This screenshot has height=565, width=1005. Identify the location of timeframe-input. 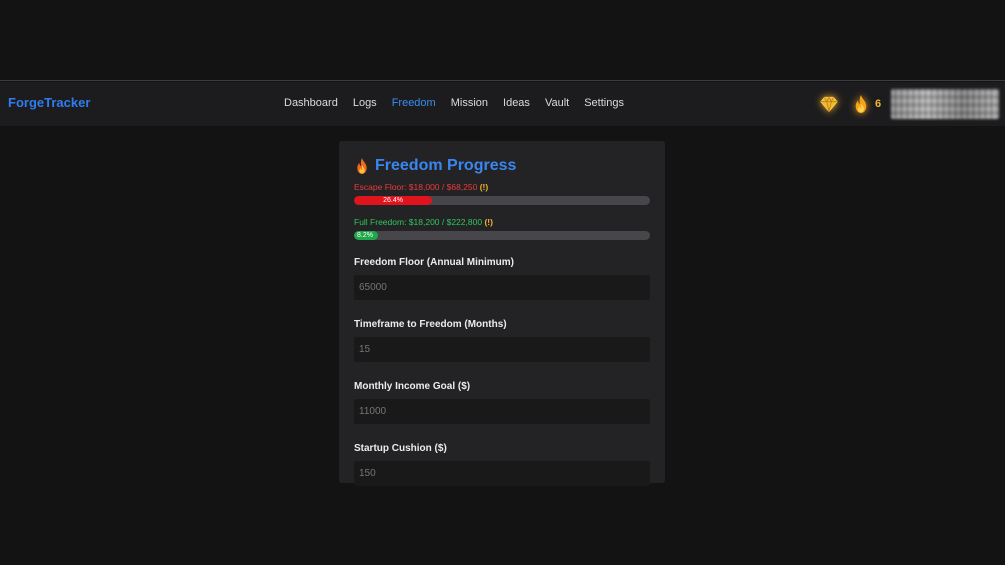
(502, 349).